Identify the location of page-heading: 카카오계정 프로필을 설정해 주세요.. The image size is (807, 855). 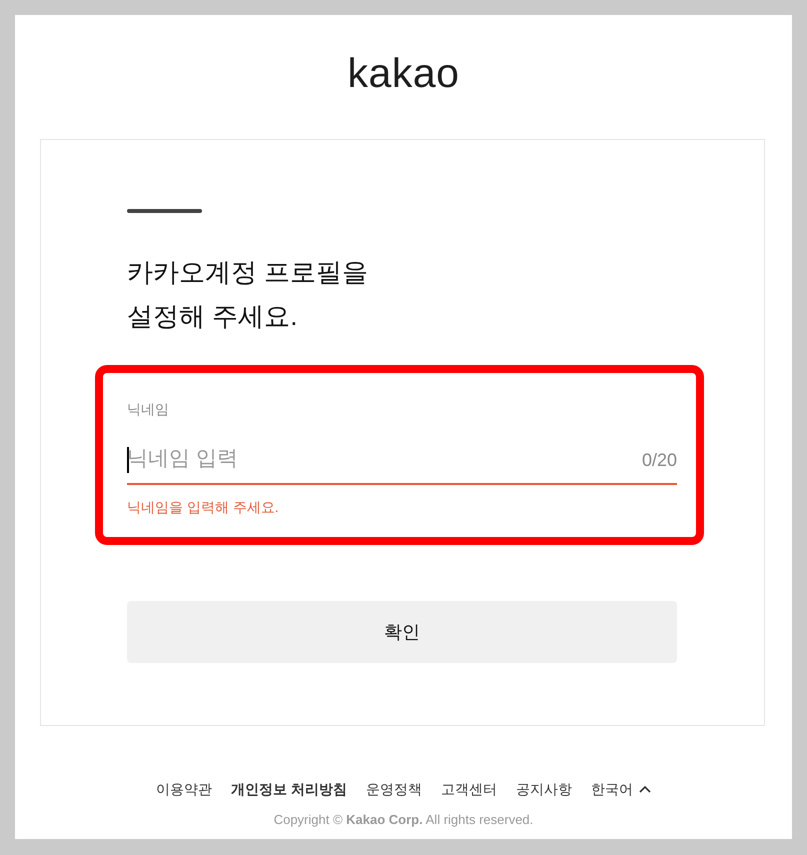
(247, 294).